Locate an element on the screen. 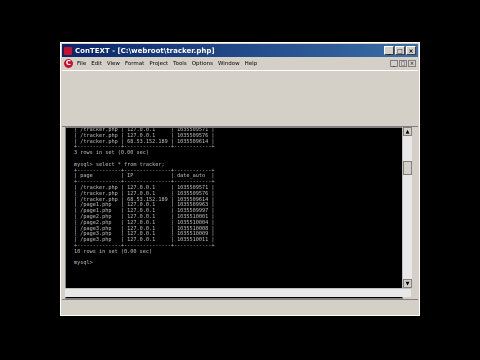  scroll-down-icon: ▼ is located at coordinates (407, 283).